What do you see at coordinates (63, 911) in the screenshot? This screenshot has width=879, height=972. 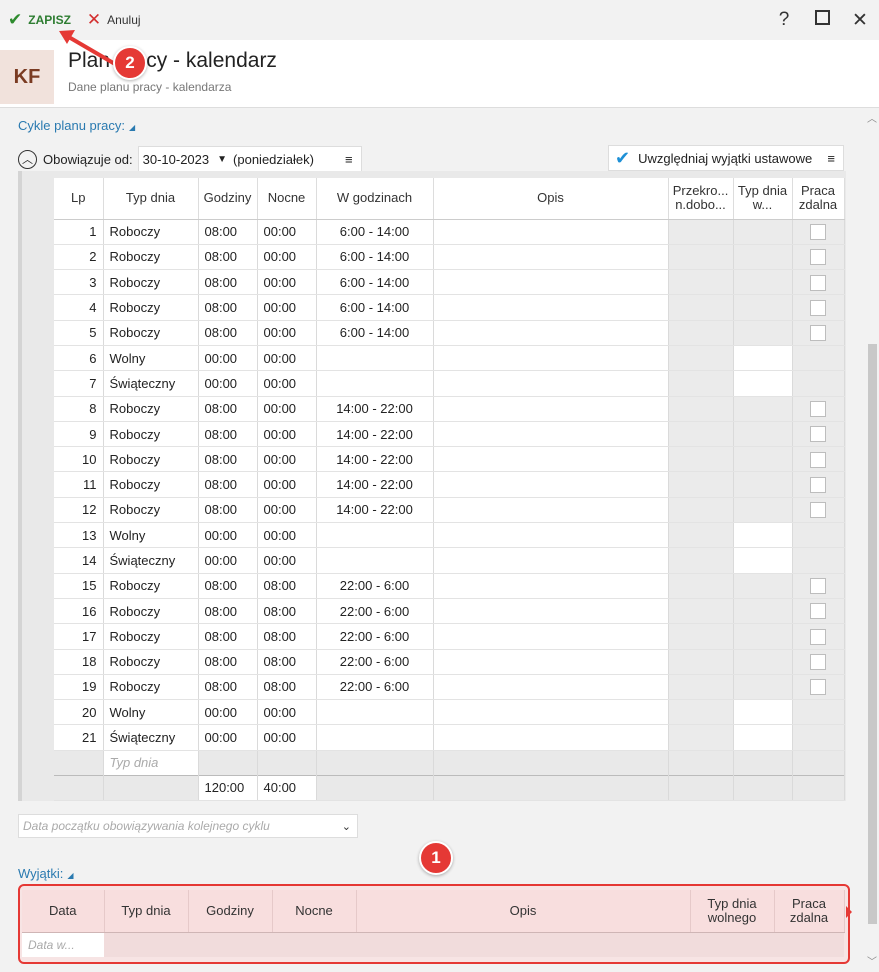 I see `exc-col-data: Data` at bounding box center [63, 911].